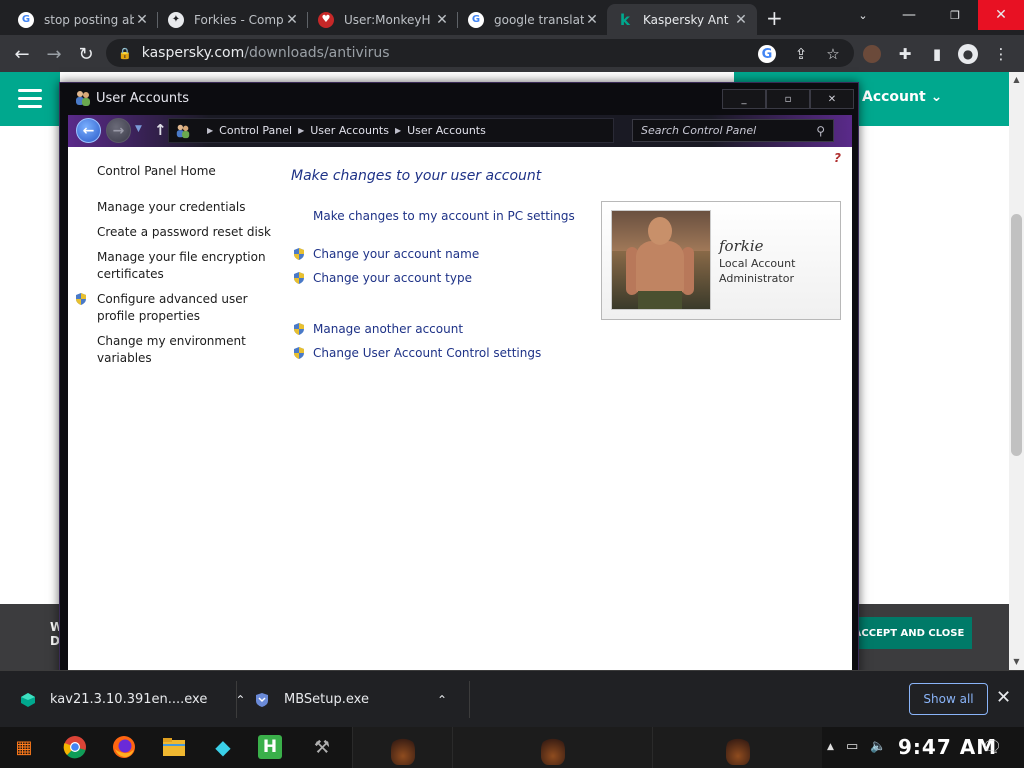 Image resolution: width=1024 pixels, height=768 pixels. What do you see at coordinates (837, 158) in the screenshot?
I see `help-icon: ?` at bounding box center [837, 158].